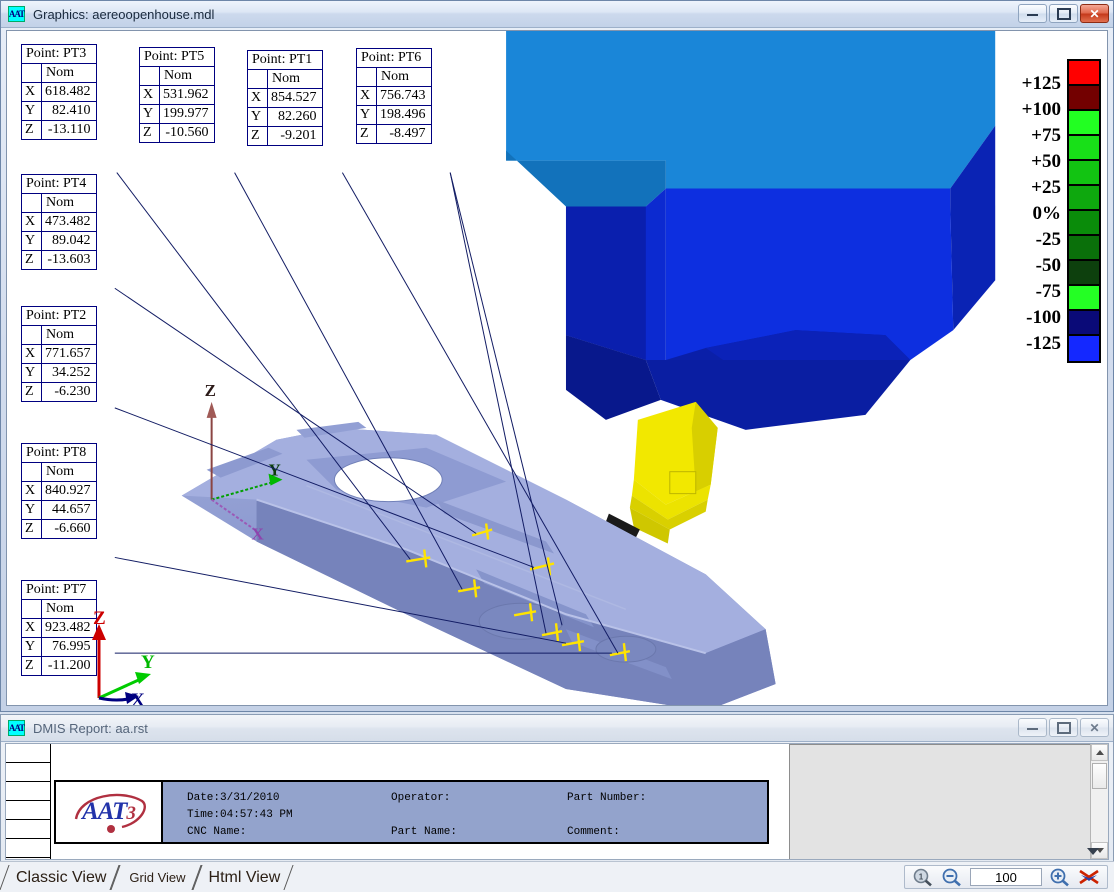 The image size is (1114, 892). I want to click on point-table-title: Point: PT8, so click(59, 453).